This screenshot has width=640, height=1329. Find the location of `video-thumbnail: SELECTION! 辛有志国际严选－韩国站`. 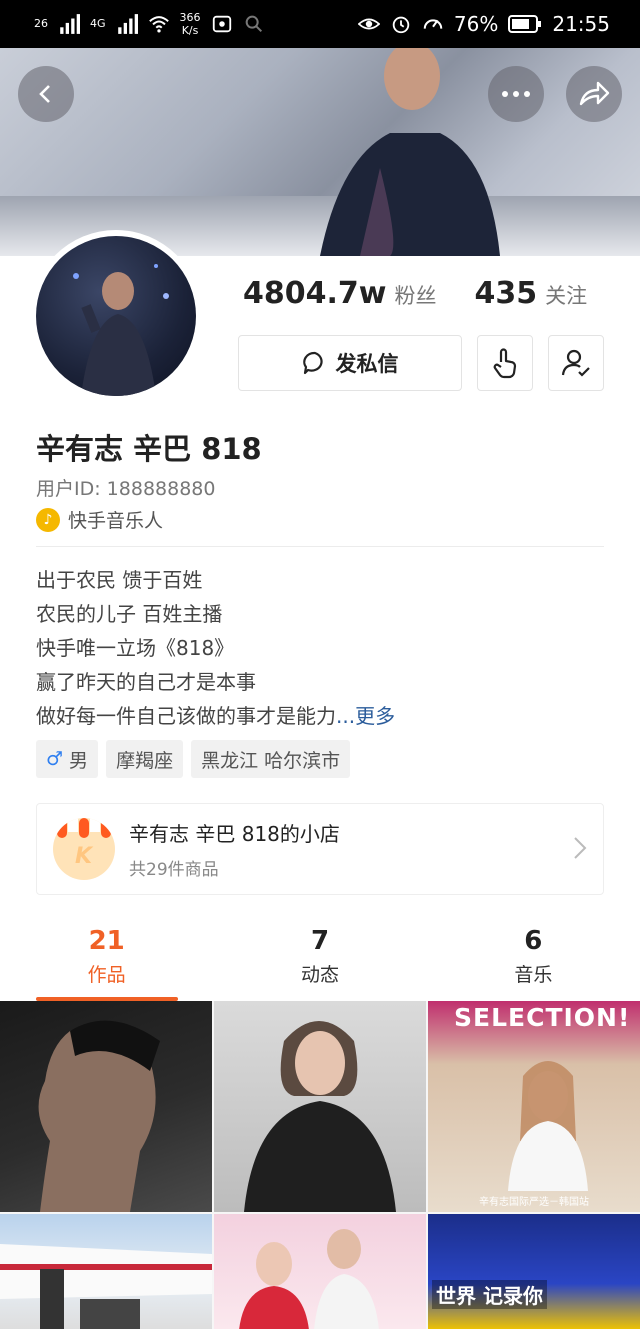

video-thumbnail: SELECTION! 辛有志国际严选－韩国站 is located at coordinates (534, 1106).